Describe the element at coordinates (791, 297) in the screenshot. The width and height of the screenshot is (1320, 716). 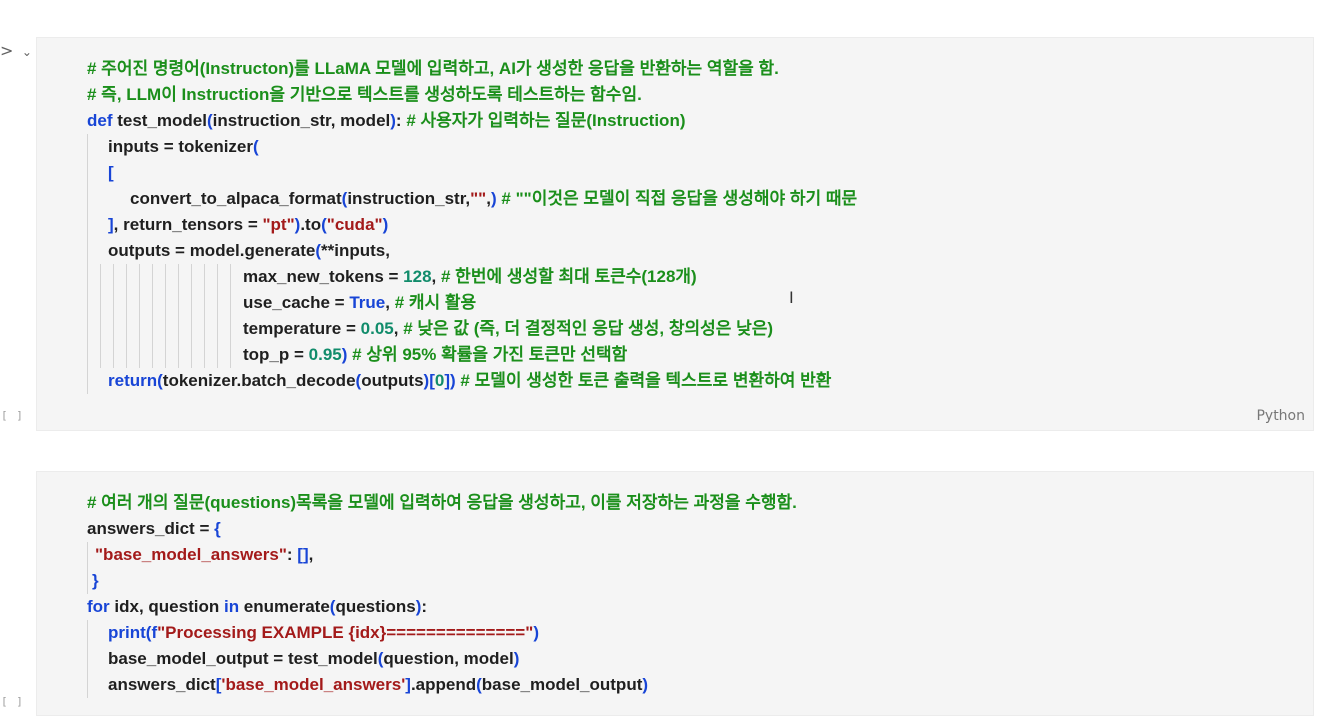
I see `text-cursor-icon: I` at that location.